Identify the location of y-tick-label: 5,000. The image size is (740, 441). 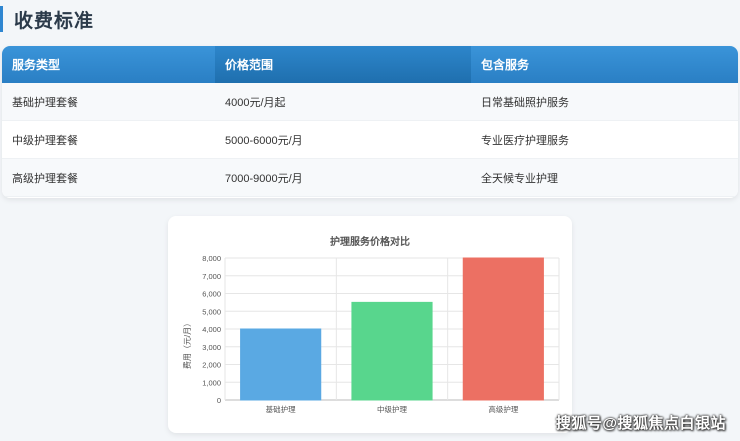
(211, 311).